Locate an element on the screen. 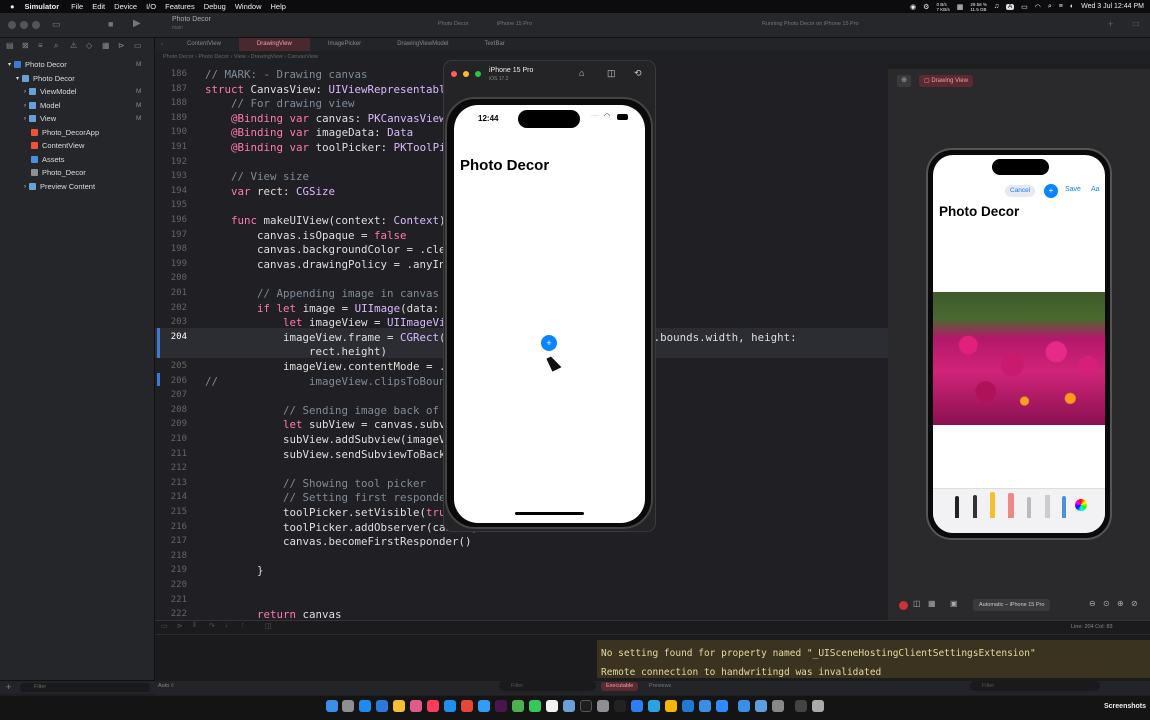 The width and height of the screenshot is (1150, 720). messages-icon is located at coordinates (535, 706).